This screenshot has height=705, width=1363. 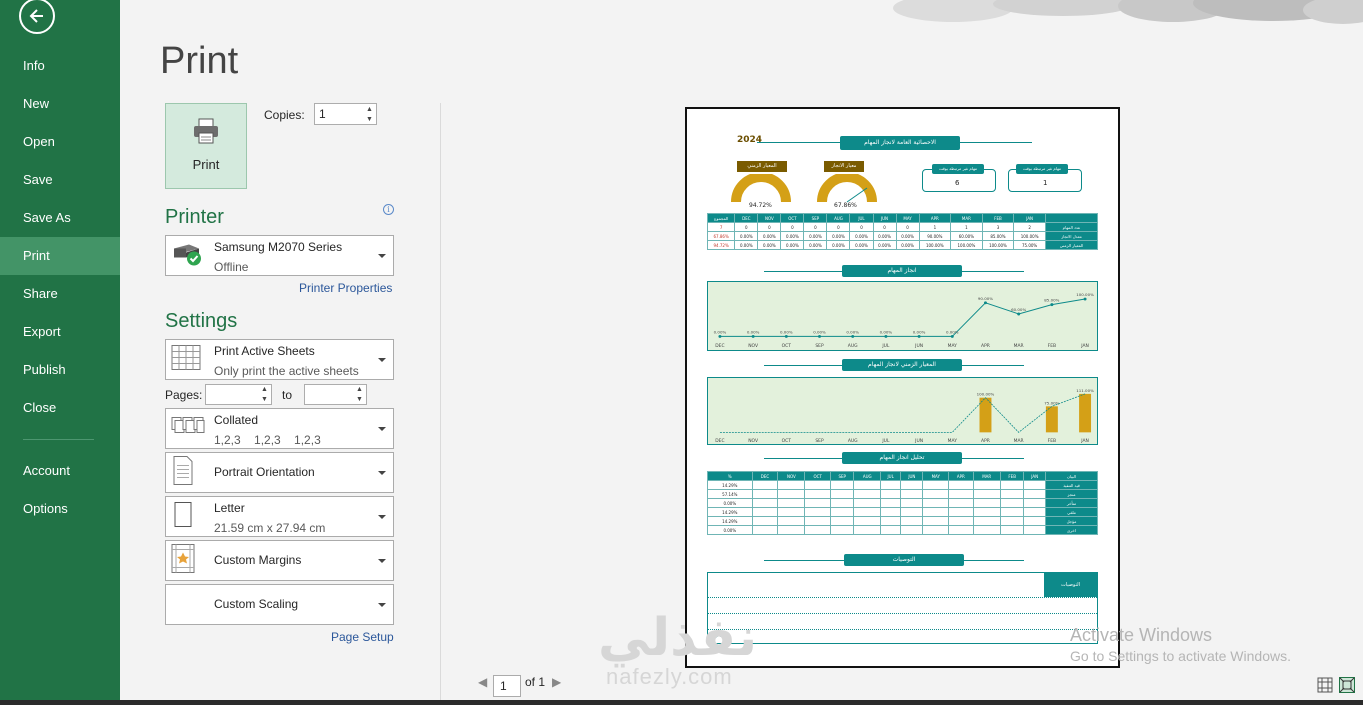 What do you see at coordinates (60, 471) in the screenshot?
I see `nav-account: Account` at bounding box center [60, 471].